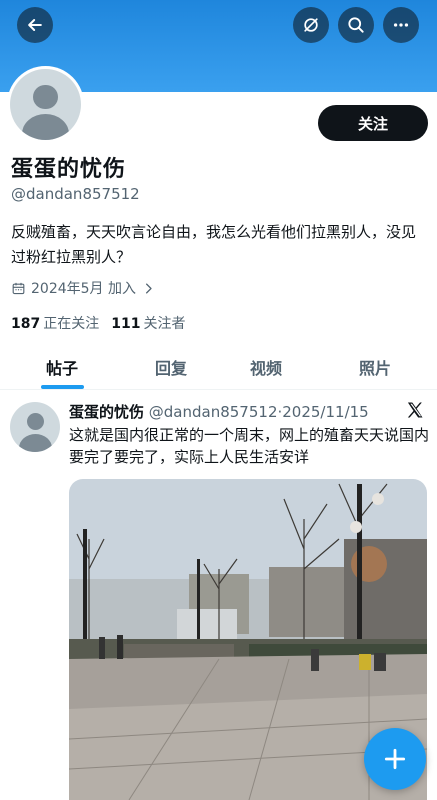 The width and height of the screenshot is (437, 800). I want to click on calendar-icon, so click(18, 288).